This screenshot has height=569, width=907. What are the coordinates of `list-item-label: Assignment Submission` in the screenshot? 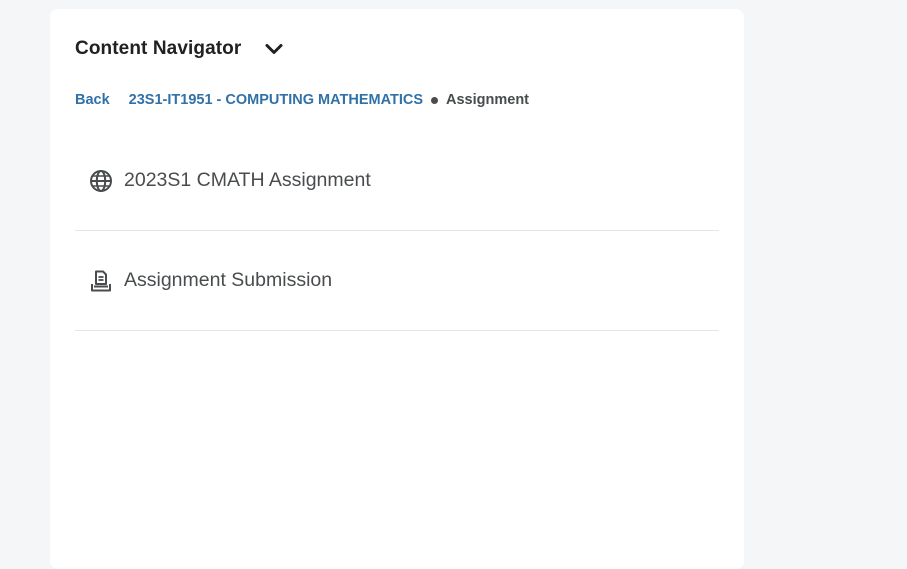 It's located at (228, 280).